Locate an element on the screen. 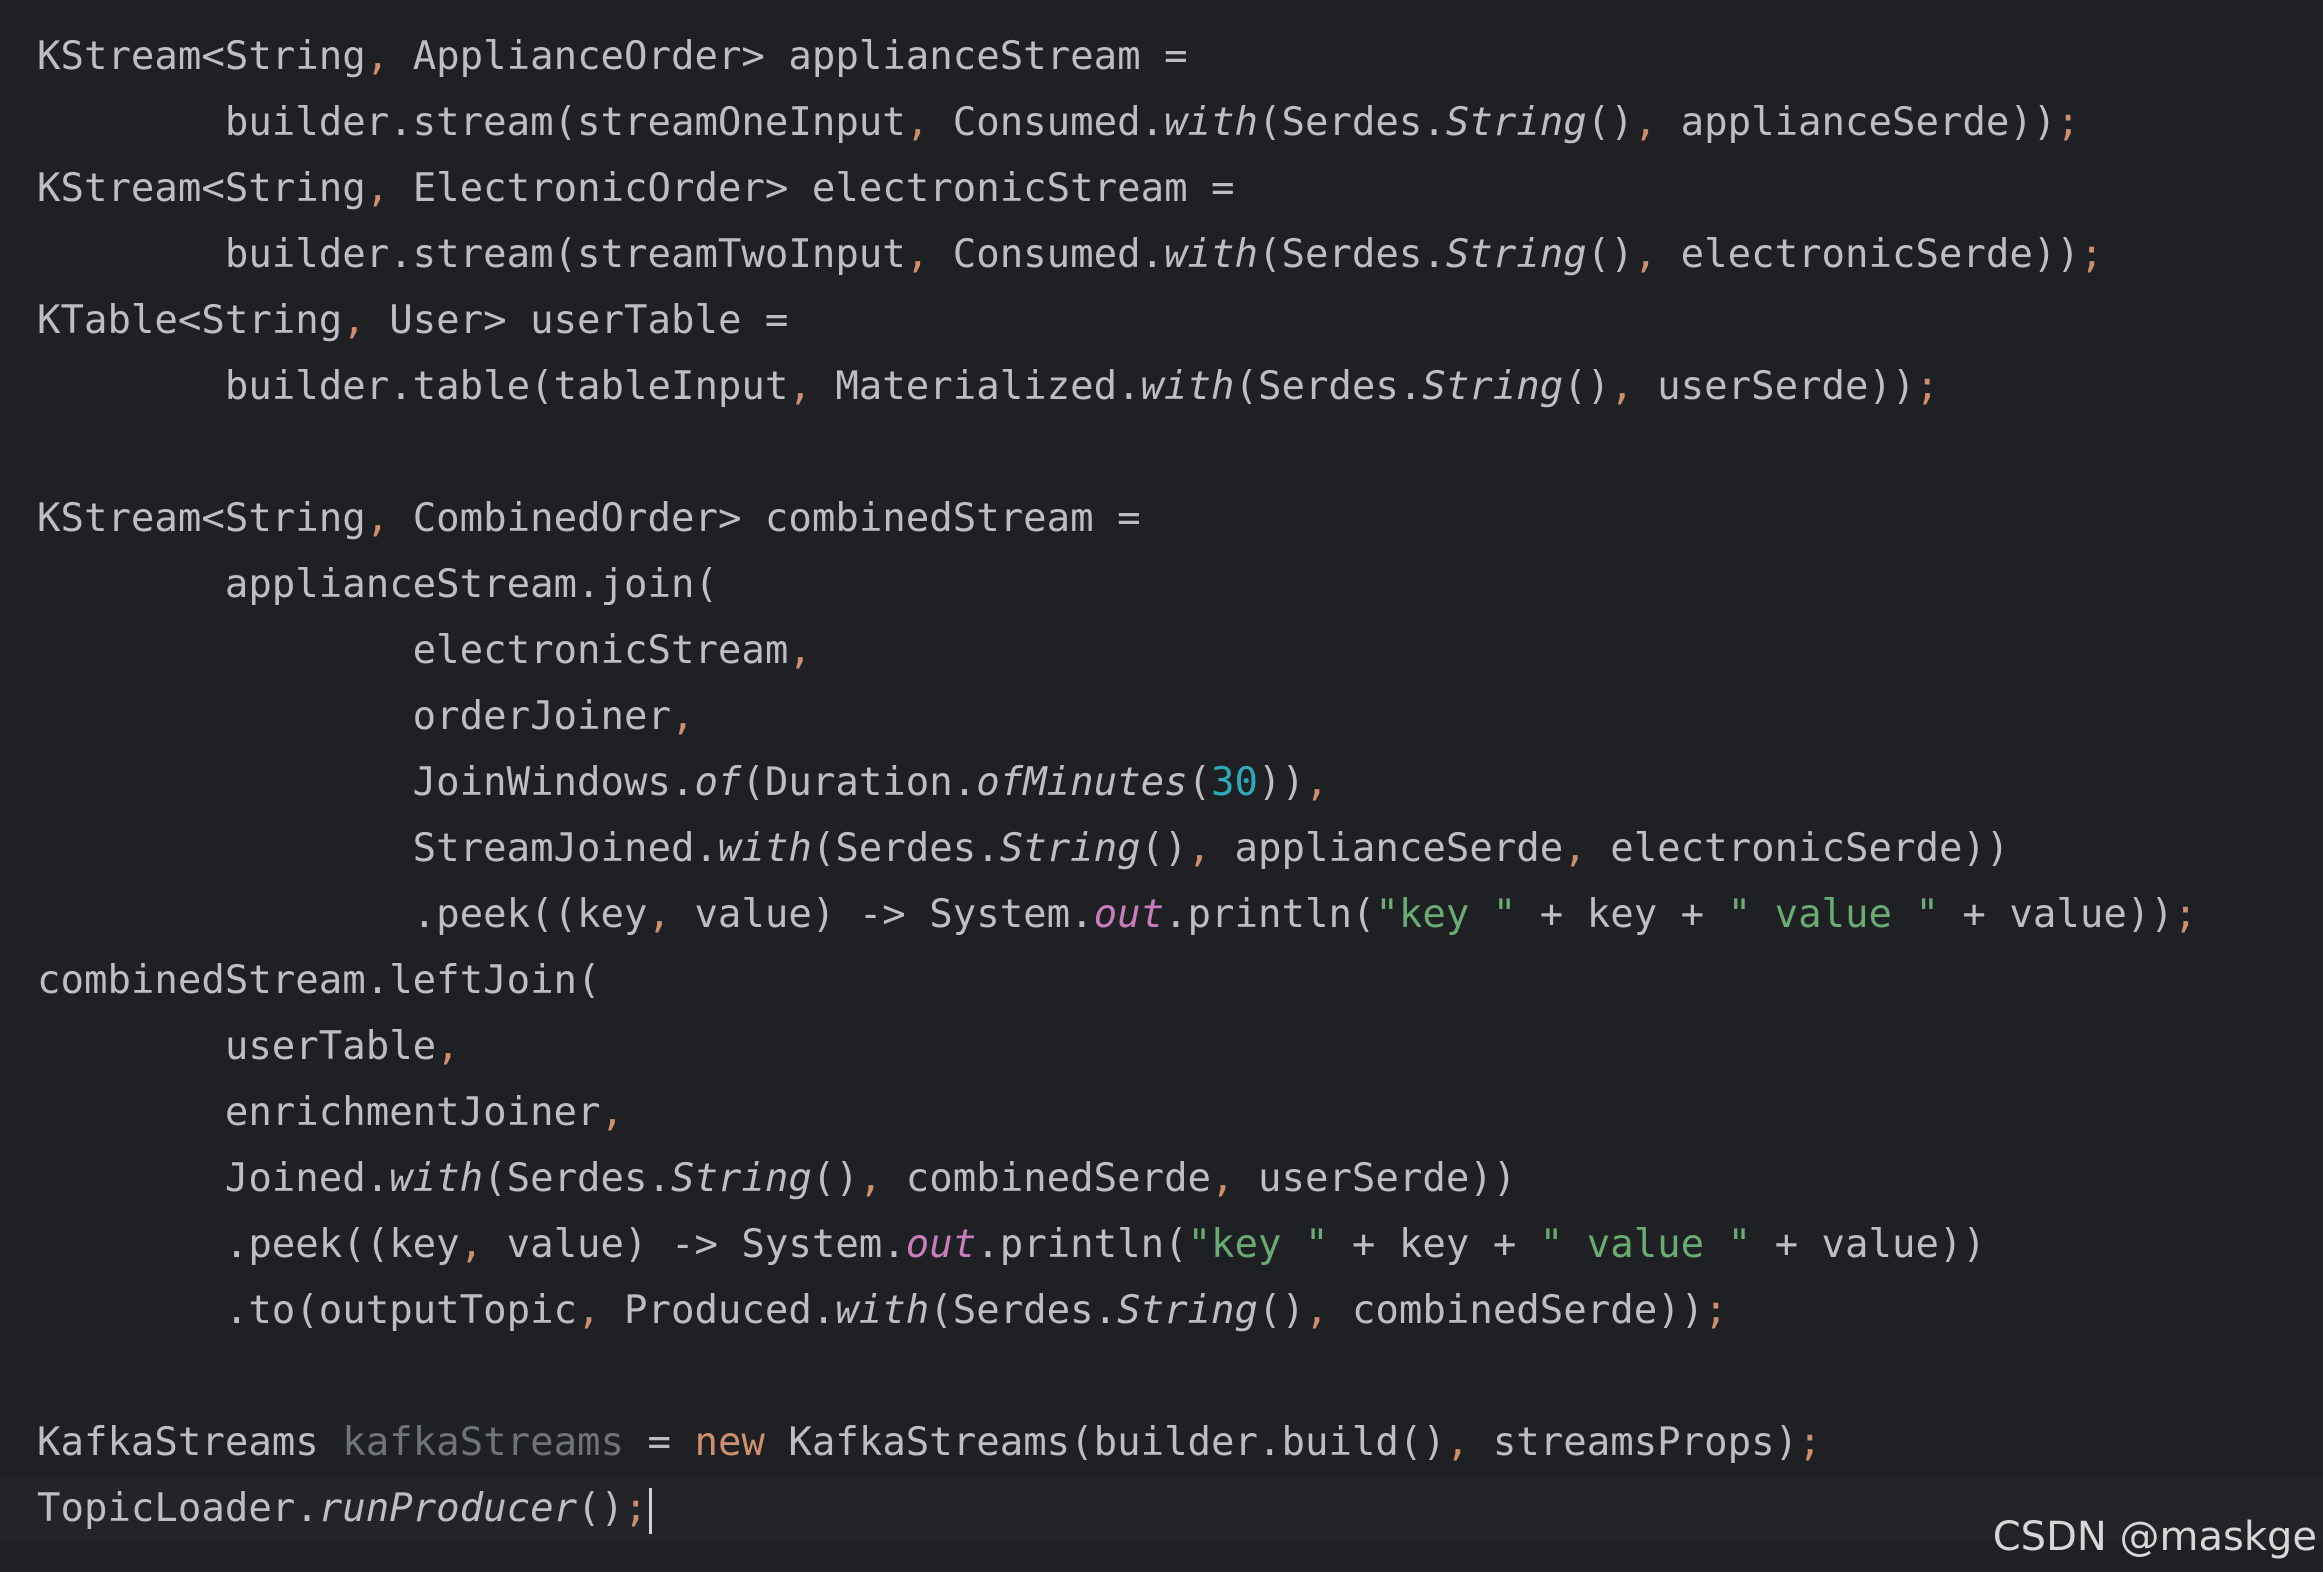  code-token: 30 is located at coordinates (1235, 782).